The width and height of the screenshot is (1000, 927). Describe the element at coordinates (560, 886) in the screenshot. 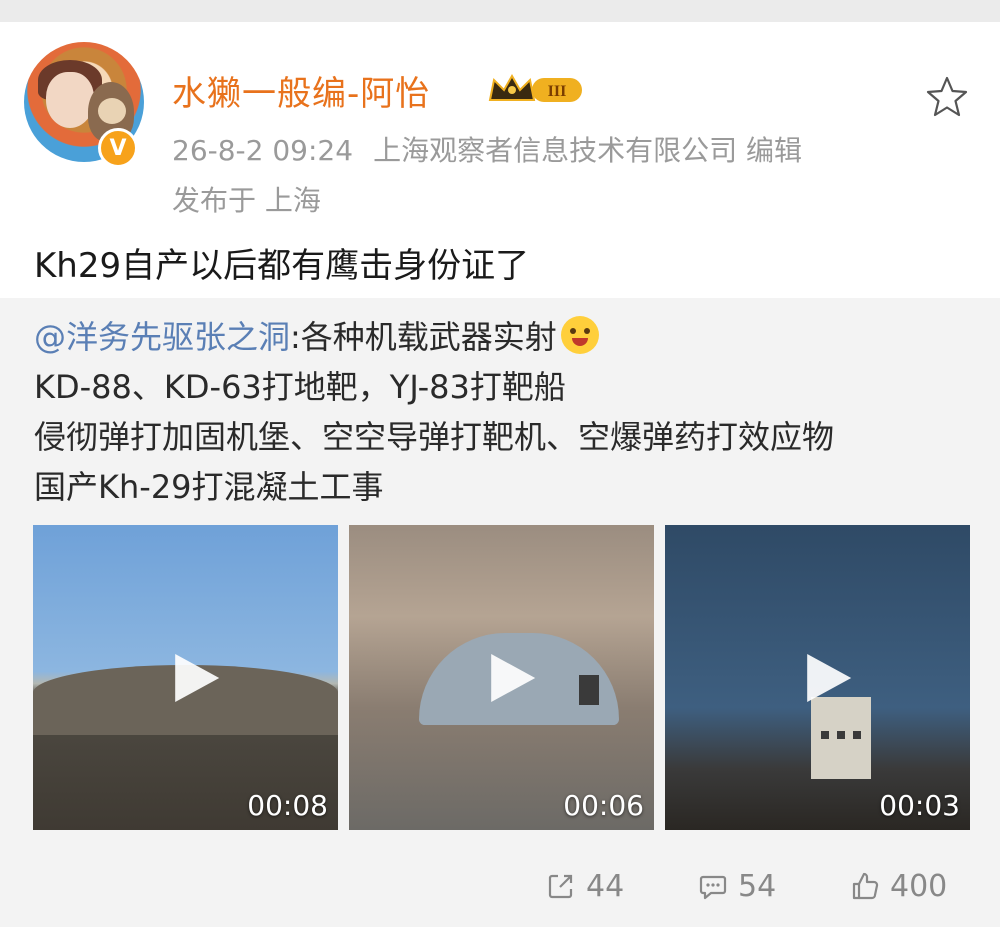

I see `share-icon` at that location.